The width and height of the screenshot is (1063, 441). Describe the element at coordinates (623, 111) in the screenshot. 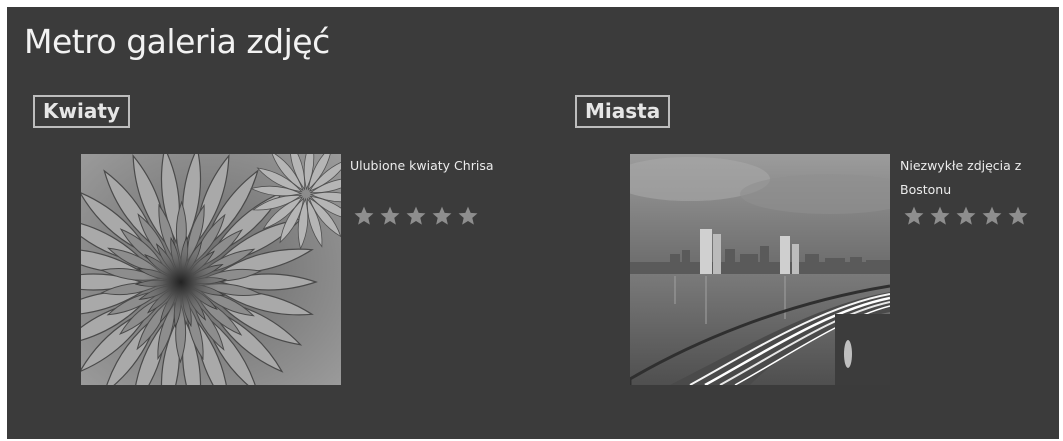

I see `group-header-miasta: Miasta` at that location.